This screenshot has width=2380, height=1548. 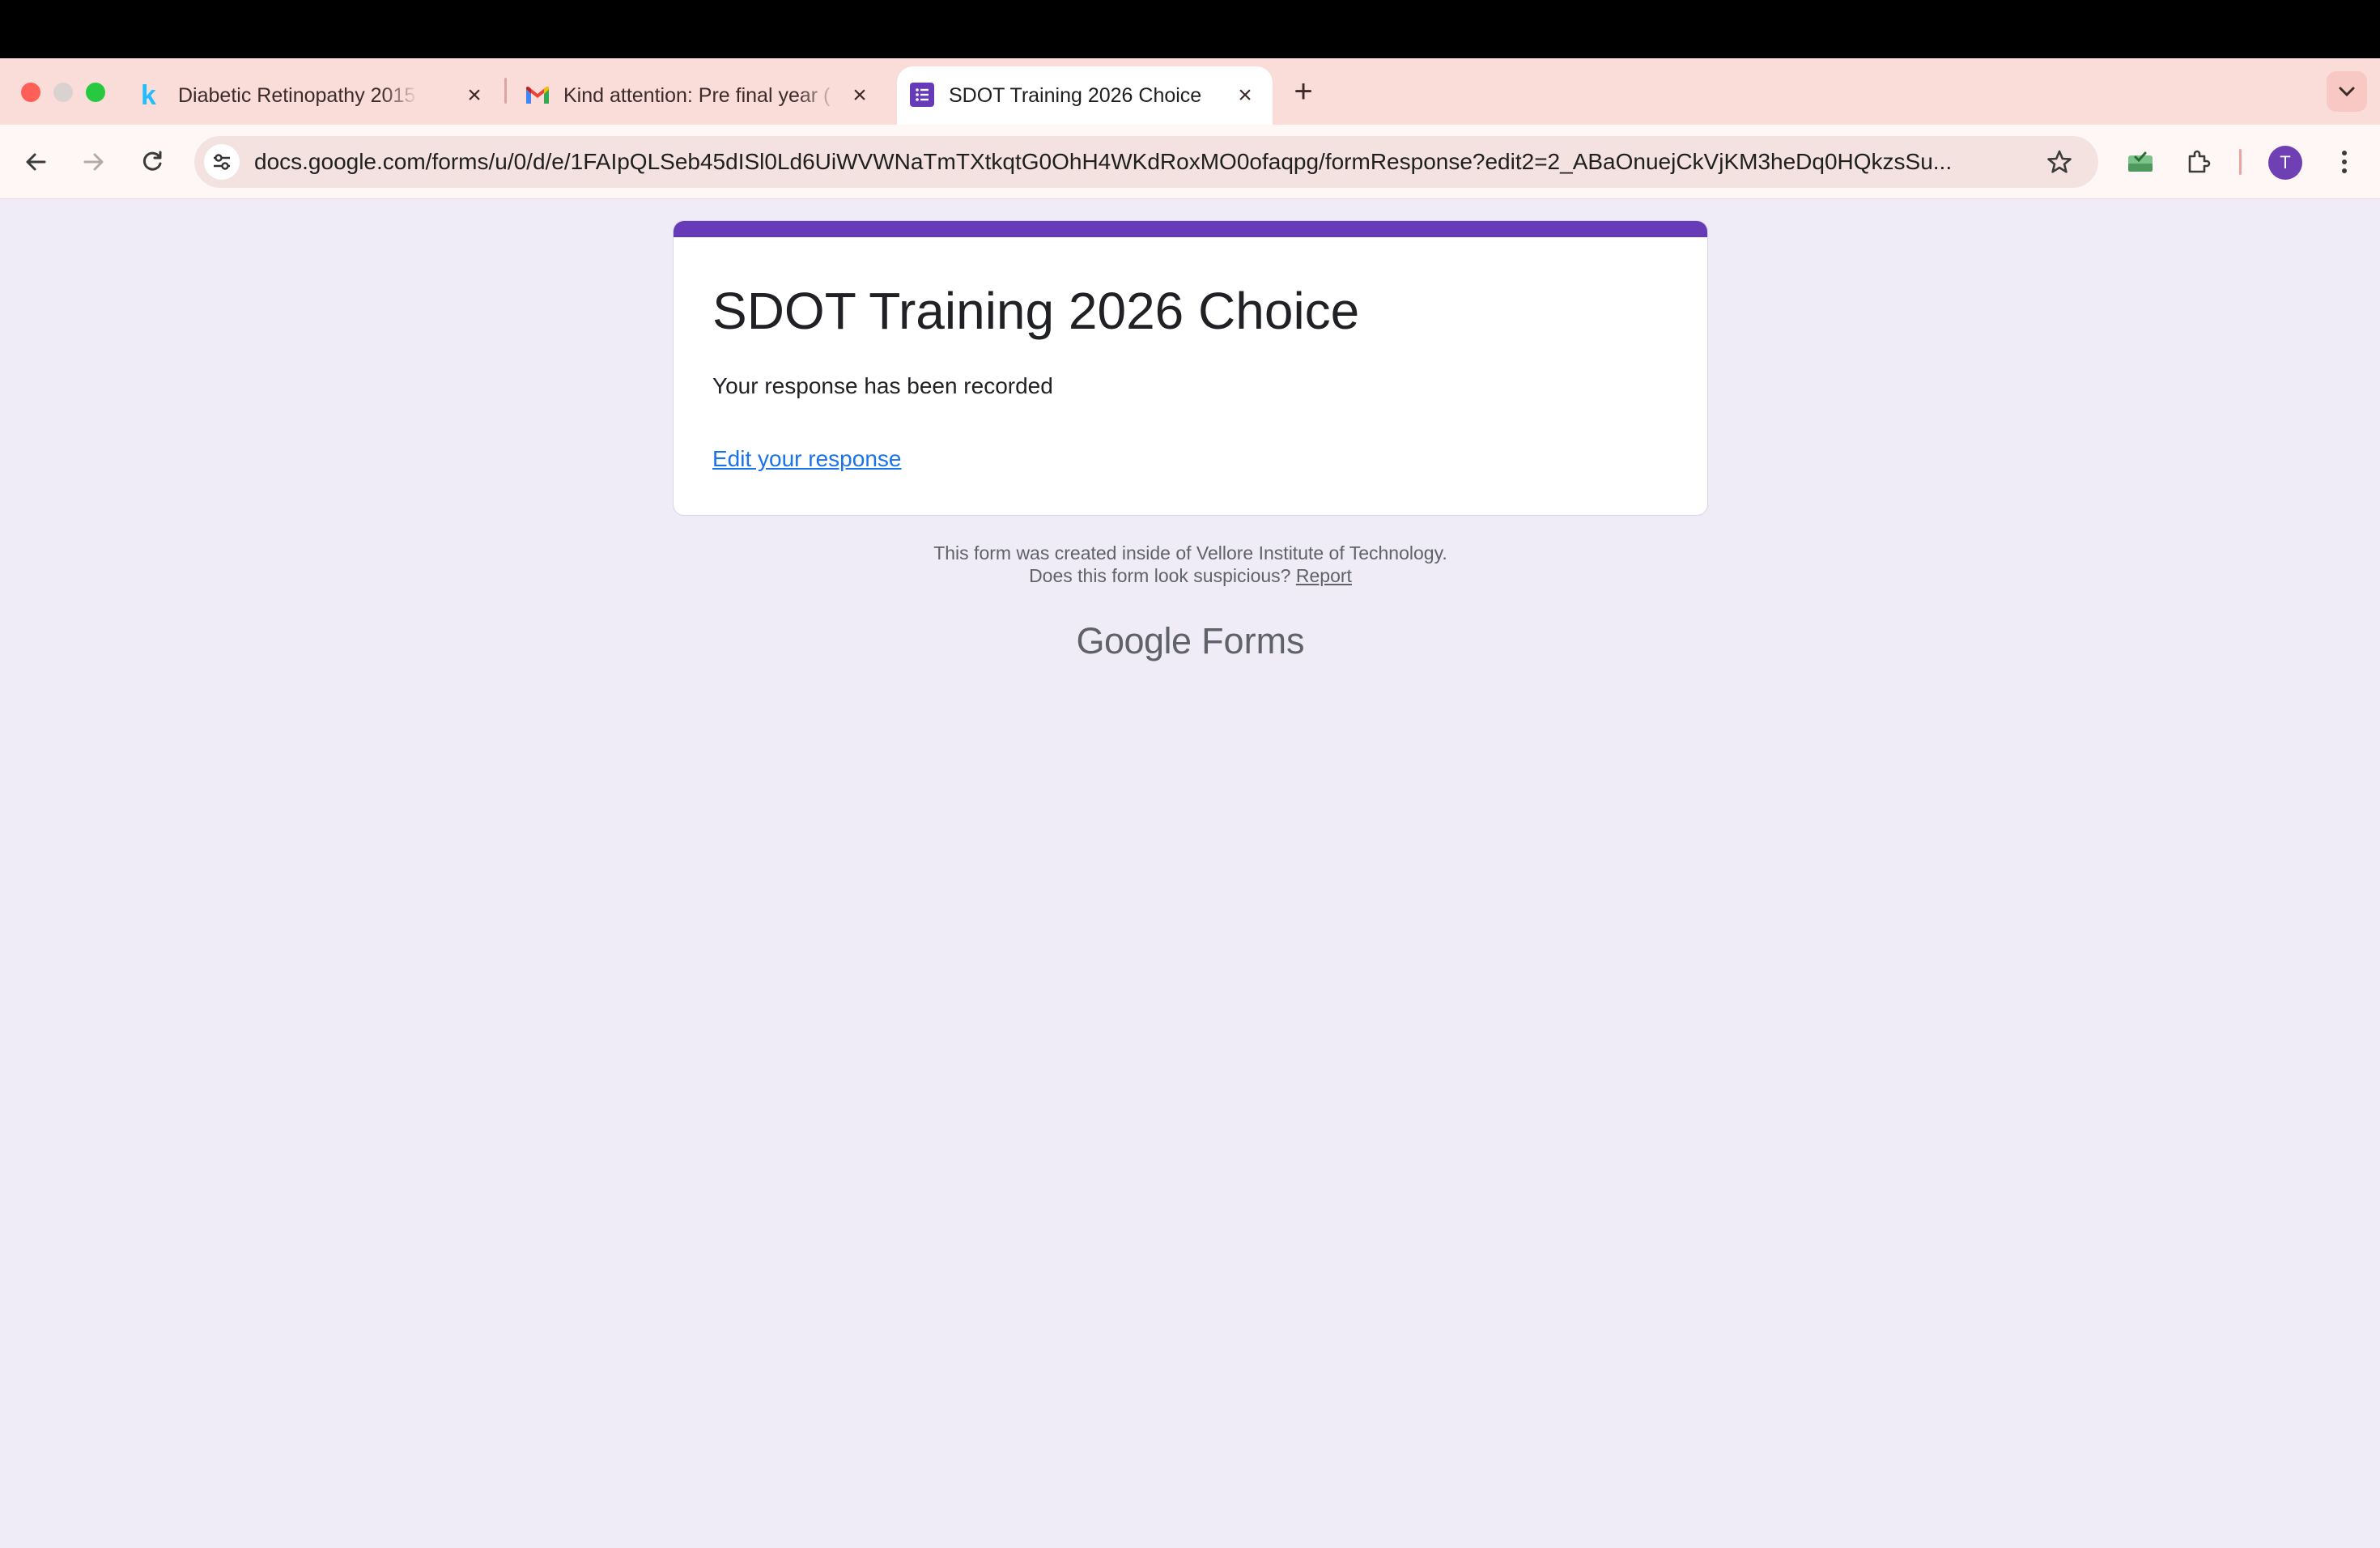 I want to click on browser-menu-button, so click(x=2345, y=162).